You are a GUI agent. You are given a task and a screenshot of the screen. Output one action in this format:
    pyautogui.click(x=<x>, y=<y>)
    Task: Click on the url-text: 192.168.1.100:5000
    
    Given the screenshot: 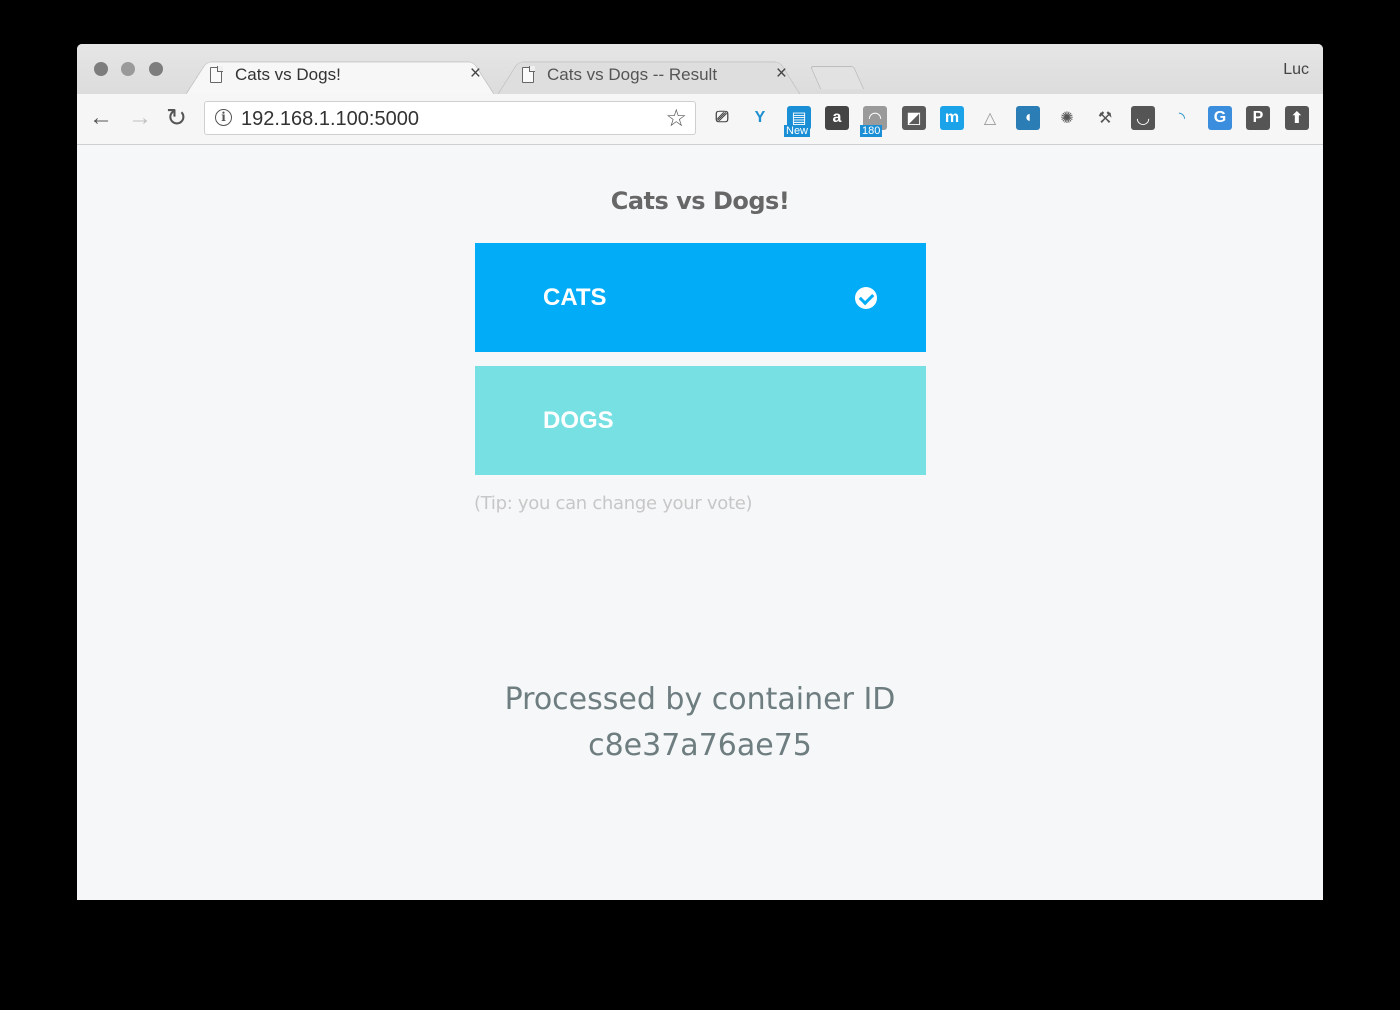 What is the action you would take?
    pyautogui.click(x=330, y=119)
    